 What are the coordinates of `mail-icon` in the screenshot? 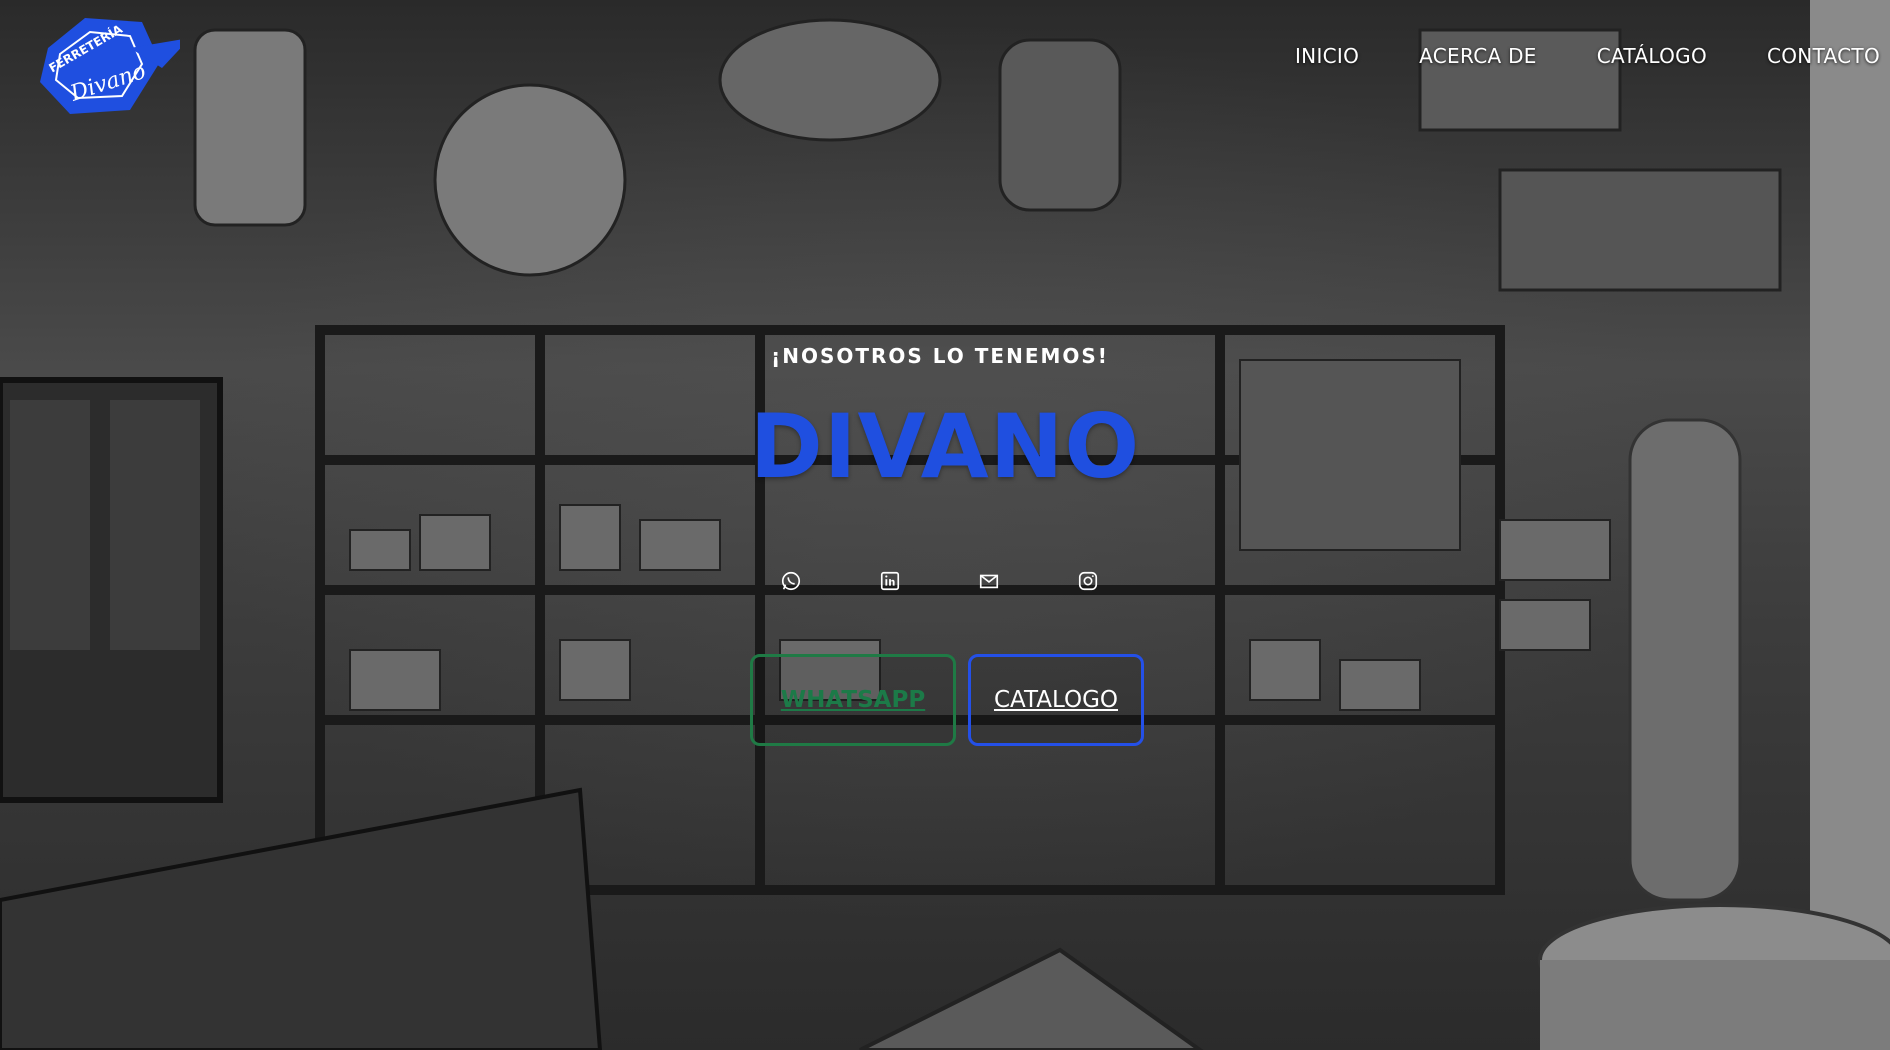 It's located at (989, 581).